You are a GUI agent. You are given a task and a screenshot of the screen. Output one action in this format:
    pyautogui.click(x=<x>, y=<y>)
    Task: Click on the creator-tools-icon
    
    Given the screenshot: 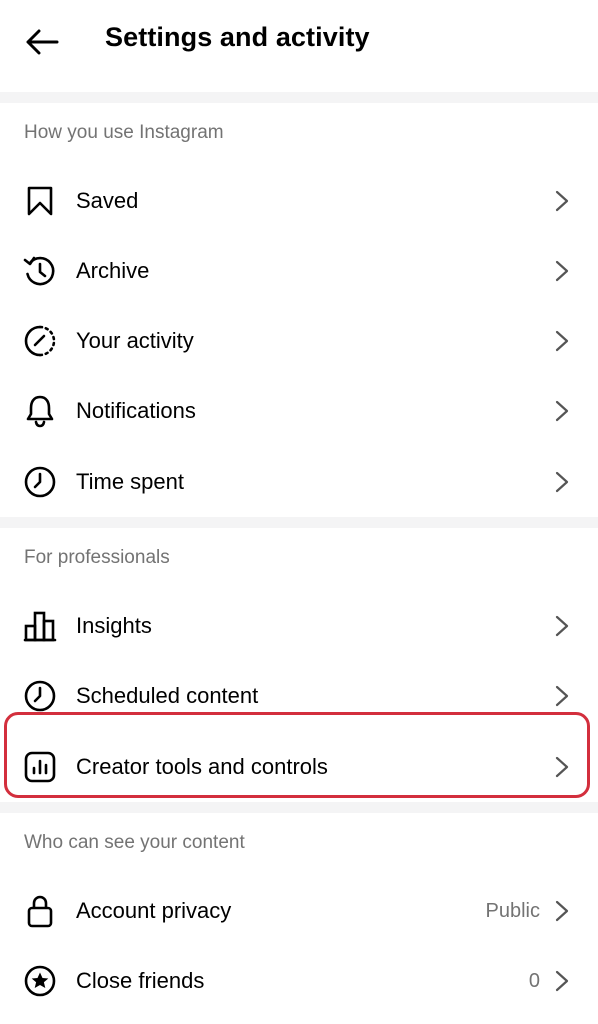 What is the action you would take?
    pyautogui.click(x=40, y=767)
    